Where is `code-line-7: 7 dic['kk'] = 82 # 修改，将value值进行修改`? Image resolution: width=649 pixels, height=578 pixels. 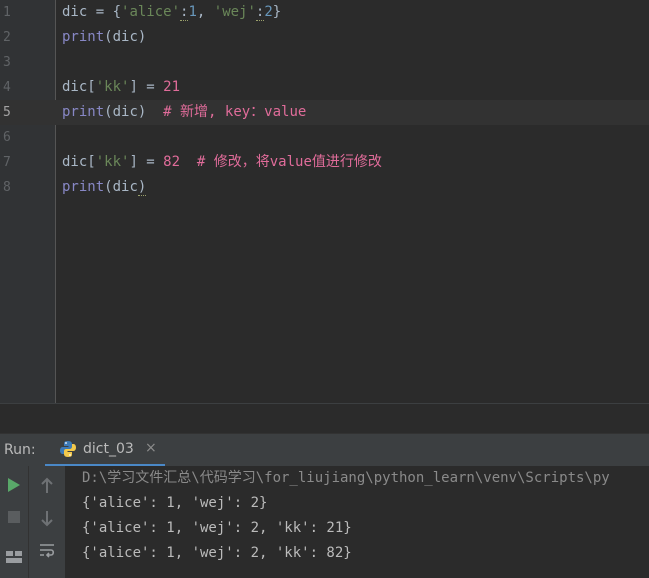
code-line-7: 7 dic['kk'] = 82 # 修改，将value值进行修改 is located at coordinates (324, 162).